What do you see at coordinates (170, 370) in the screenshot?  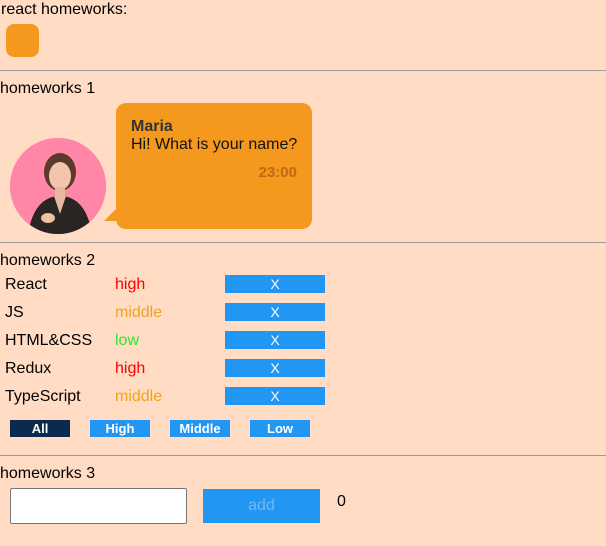 I see `affair-row: Redux high X` at bounding box center [170, 370].